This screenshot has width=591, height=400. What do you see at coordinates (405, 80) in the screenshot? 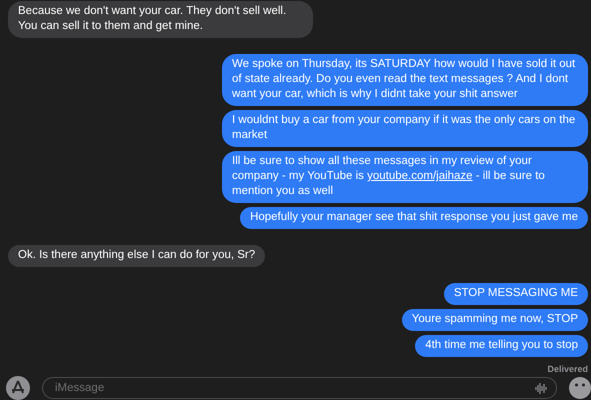
I see `message-bubble: We spoke on Thursday, its SATURDAY how would I have sold it out of state already. Do you even read the text messages ? And I dont want your car, which is why I didnt take your shit answer` at bounding box center [405, 80].